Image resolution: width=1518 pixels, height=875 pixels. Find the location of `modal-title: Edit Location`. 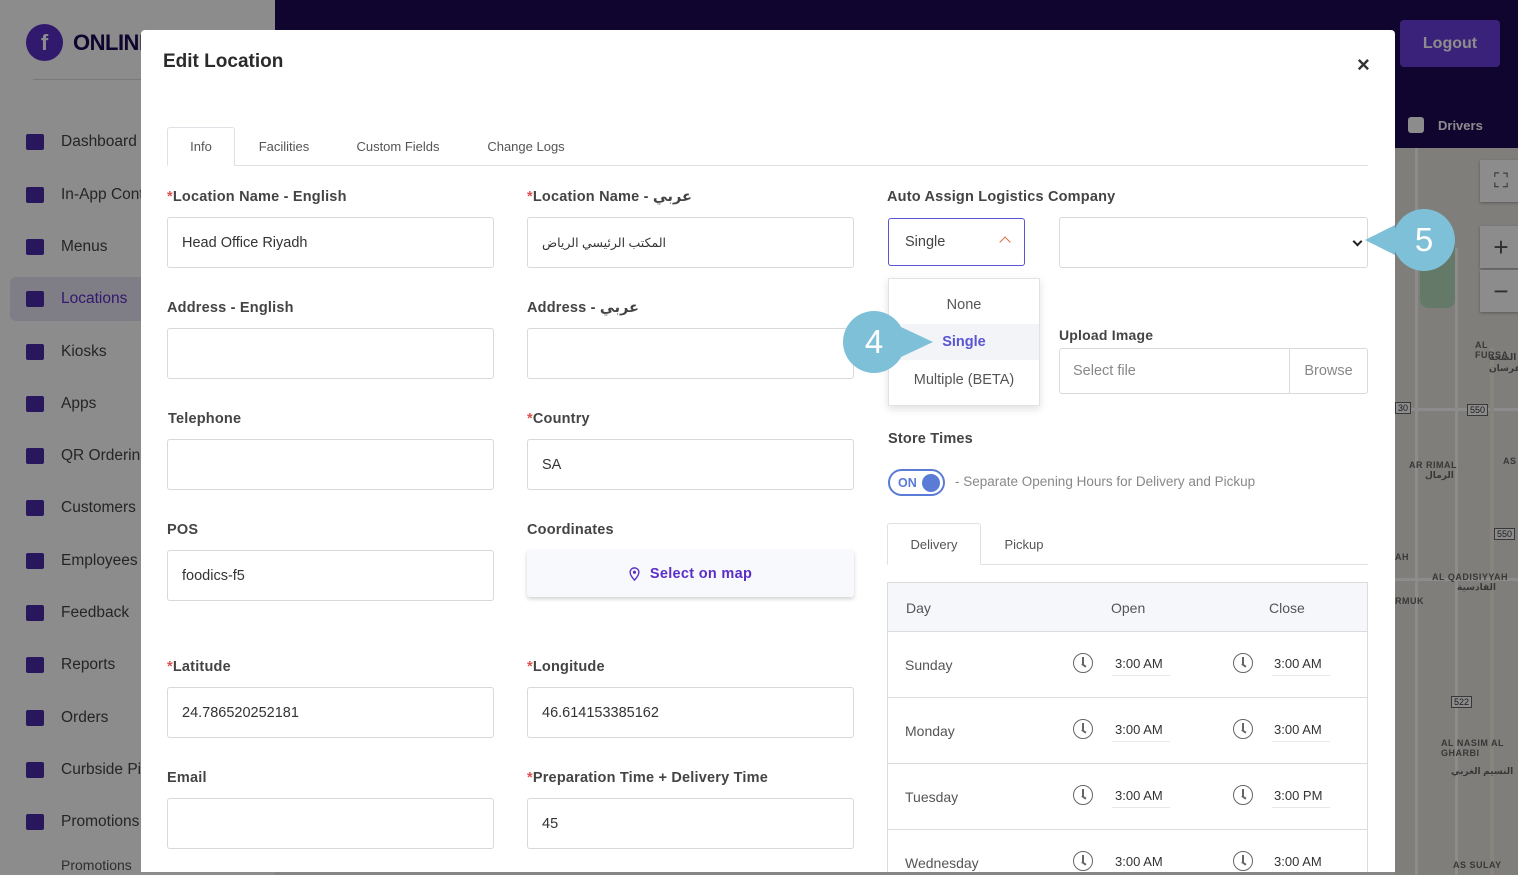

modal-title: Edit Location is located at coordinates (223, 61).